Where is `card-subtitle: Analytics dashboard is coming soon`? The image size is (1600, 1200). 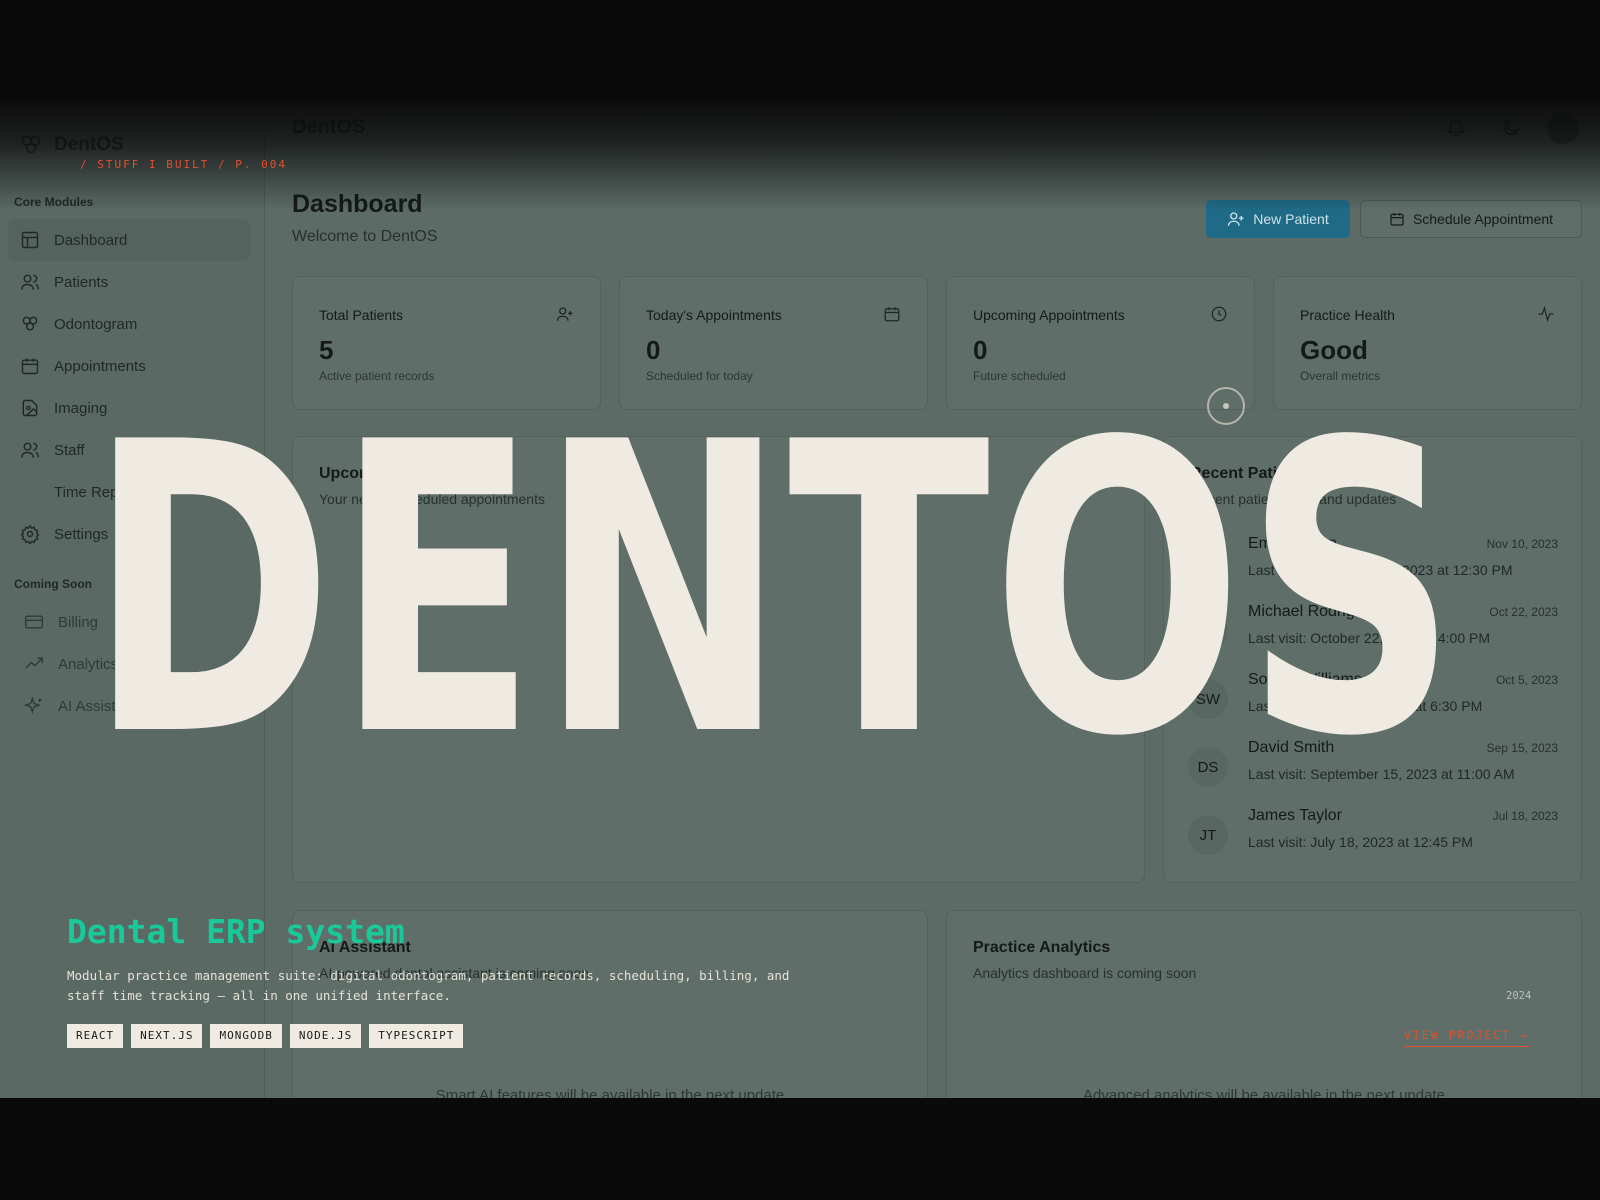
card-subtitle: Analytics dashboard is coming soon is located at coordinates (1085, 973).